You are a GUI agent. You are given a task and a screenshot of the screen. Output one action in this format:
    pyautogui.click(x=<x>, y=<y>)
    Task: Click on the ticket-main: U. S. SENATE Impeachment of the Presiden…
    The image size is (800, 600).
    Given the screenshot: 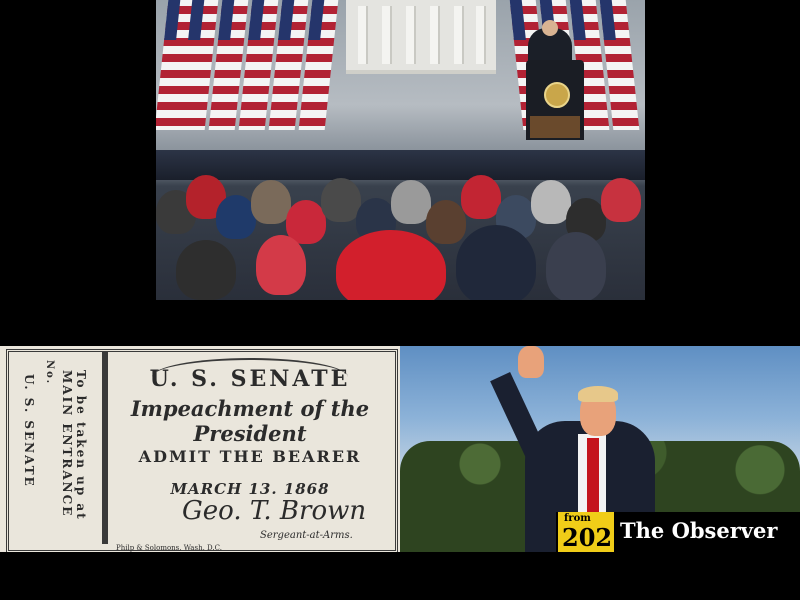 What is the action you would take?
    pyautogui.click(x=250, y=452)
    